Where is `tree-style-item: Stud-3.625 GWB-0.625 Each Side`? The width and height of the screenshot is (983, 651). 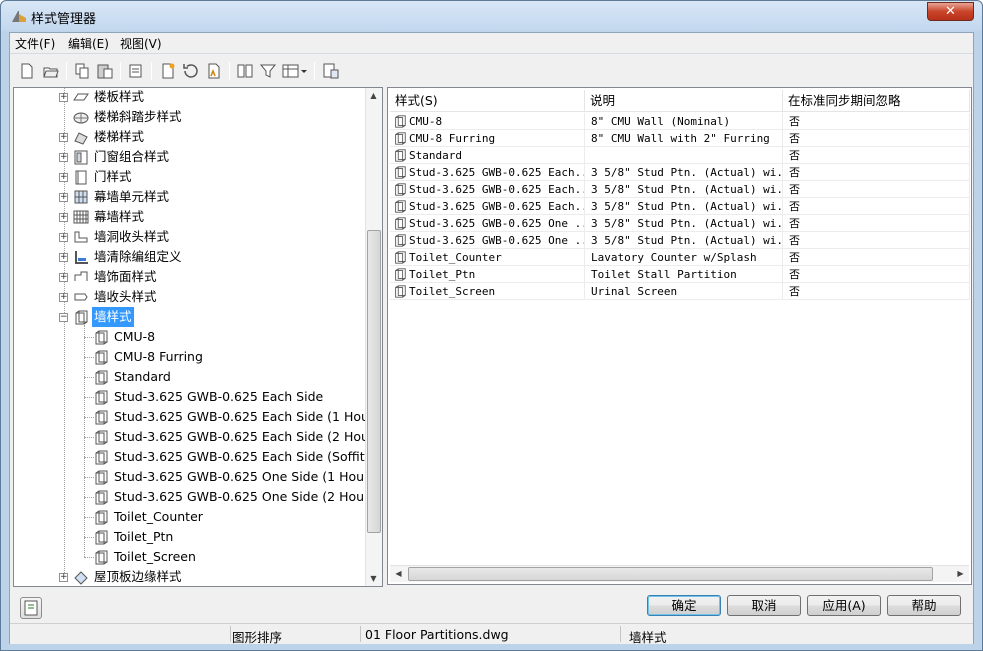
tree-style-item: Stud-3.625 GWB-0.625 Each Side is located at coordinates (190, 397).